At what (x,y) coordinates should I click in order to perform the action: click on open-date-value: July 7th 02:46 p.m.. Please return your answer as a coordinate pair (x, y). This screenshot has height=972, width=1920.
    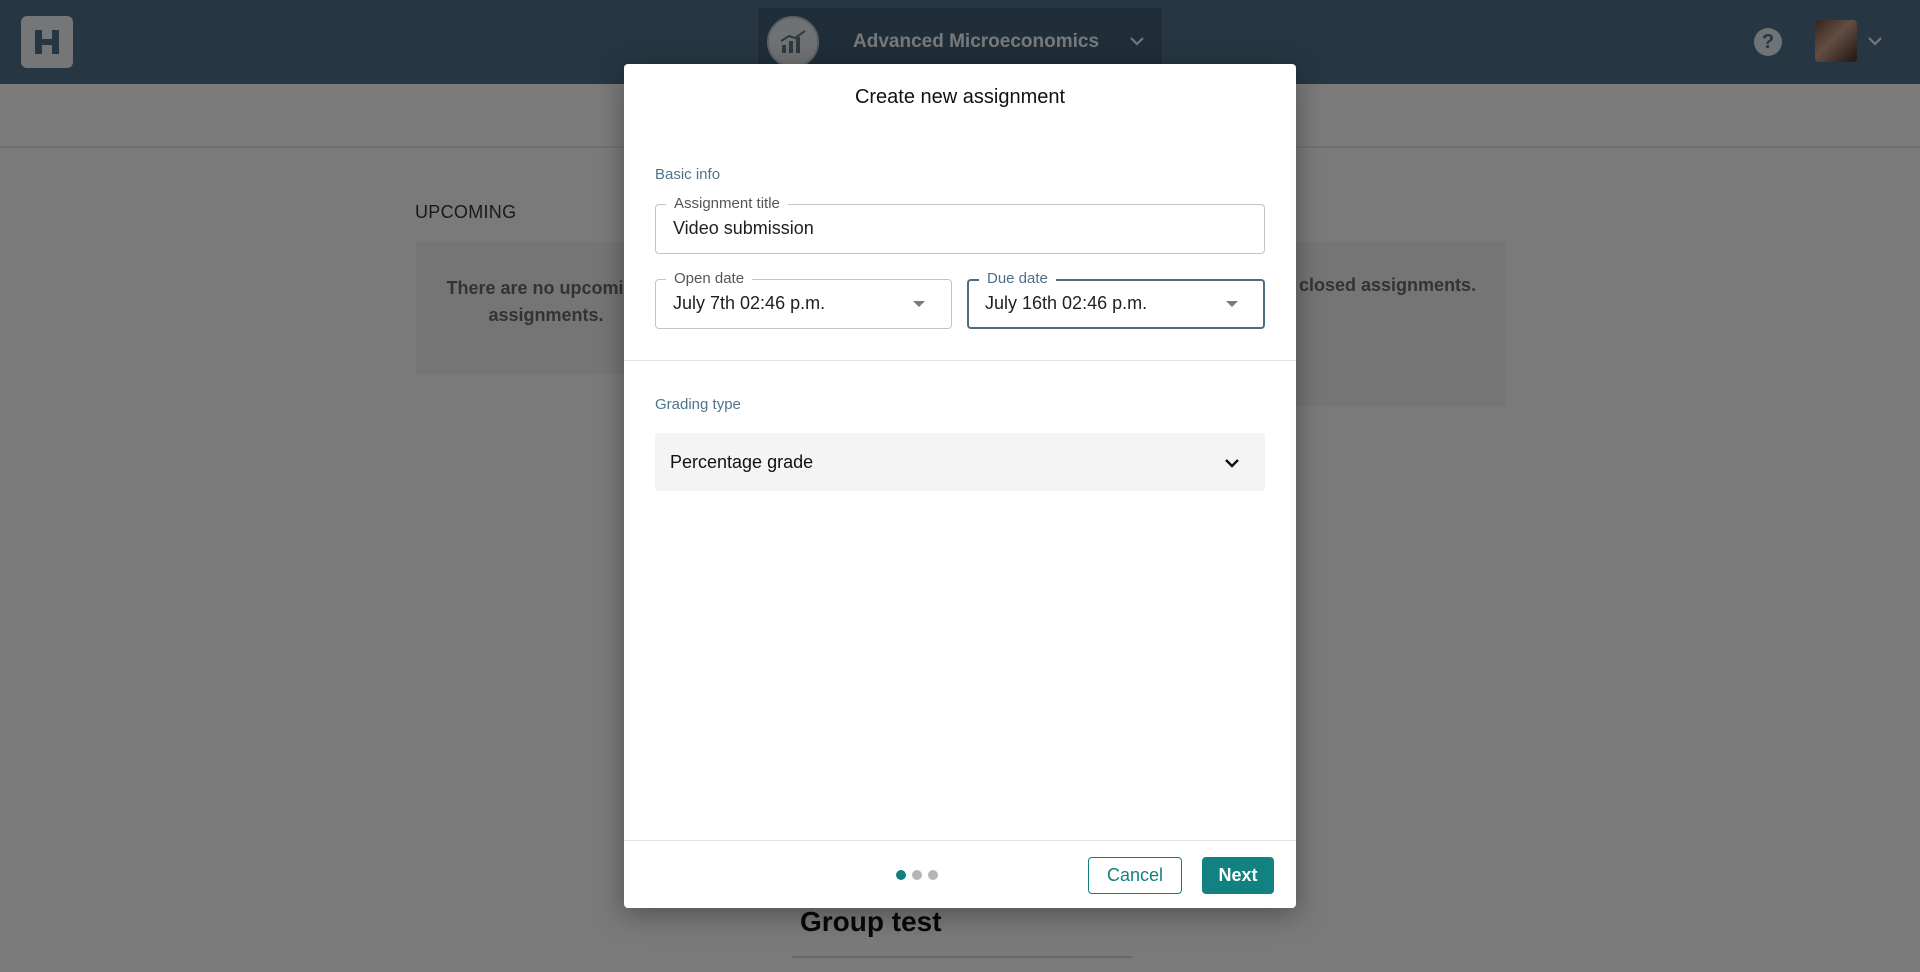
    Looking at the image, I should click on (749, 303).